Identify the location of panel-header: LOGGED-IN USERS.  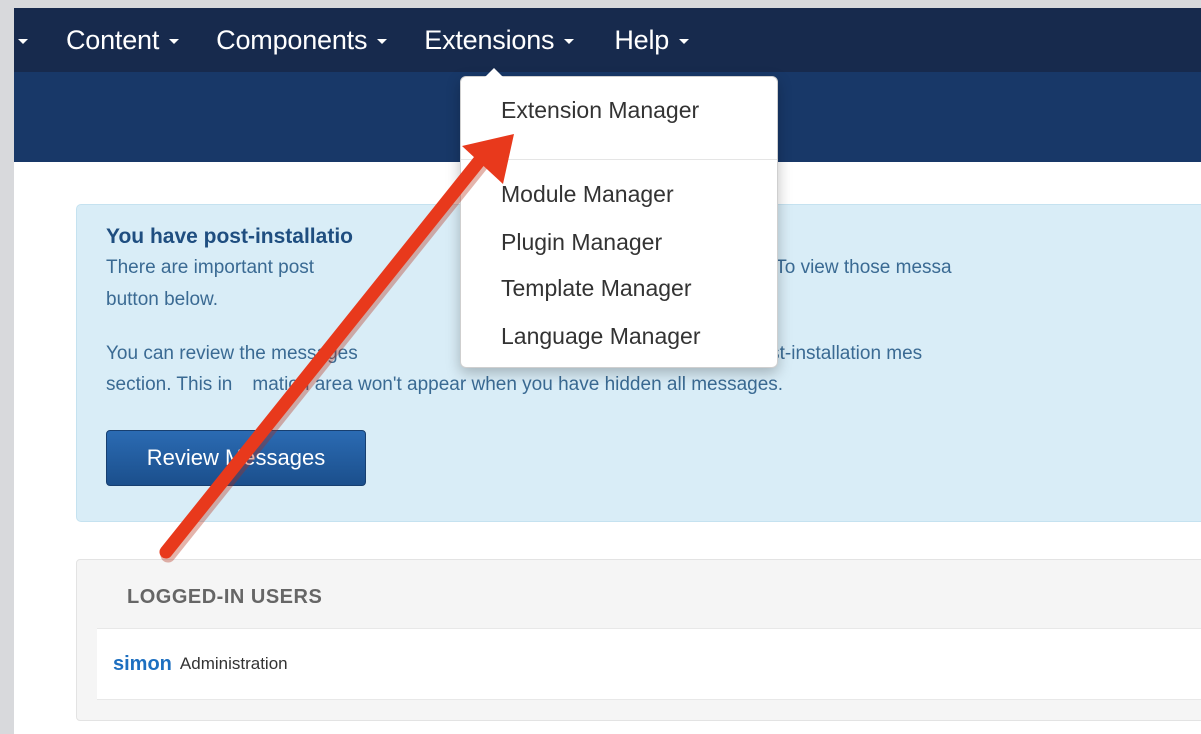
(225, 597).